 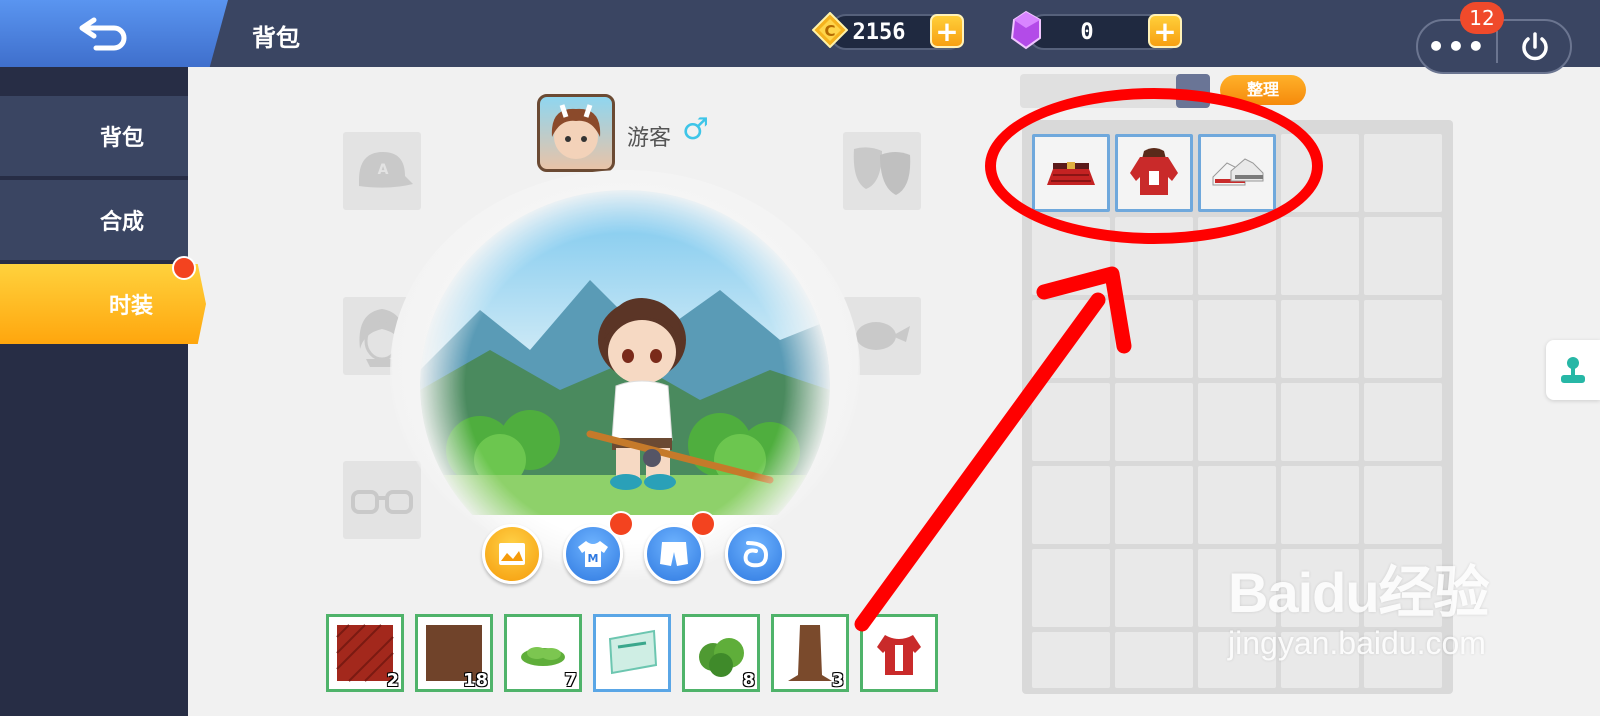 What do you see at coordinates (1357, 643) in the screenshot?
I see `watermark-url: jingyan.baidu.com` at bounding box center [1357, 643].